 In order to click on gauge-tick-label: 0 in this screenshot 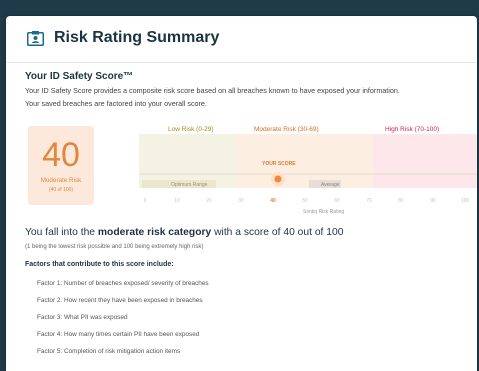, I will do `click(145, 201)`.